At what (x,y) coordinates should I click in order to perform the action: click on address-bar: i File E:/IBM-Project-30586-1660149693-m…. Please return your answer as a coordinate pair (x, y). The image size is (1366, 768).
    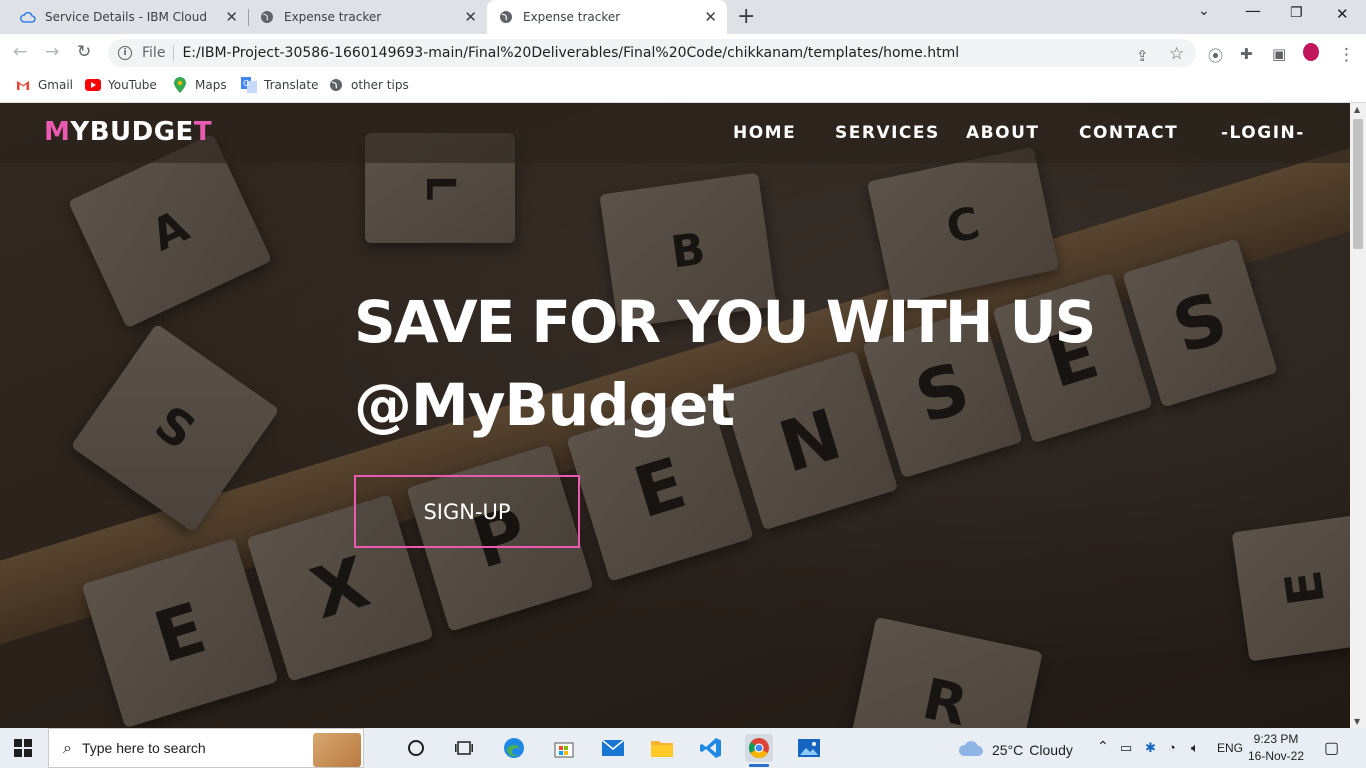
    Looking at the image, I should click on (652, 53).